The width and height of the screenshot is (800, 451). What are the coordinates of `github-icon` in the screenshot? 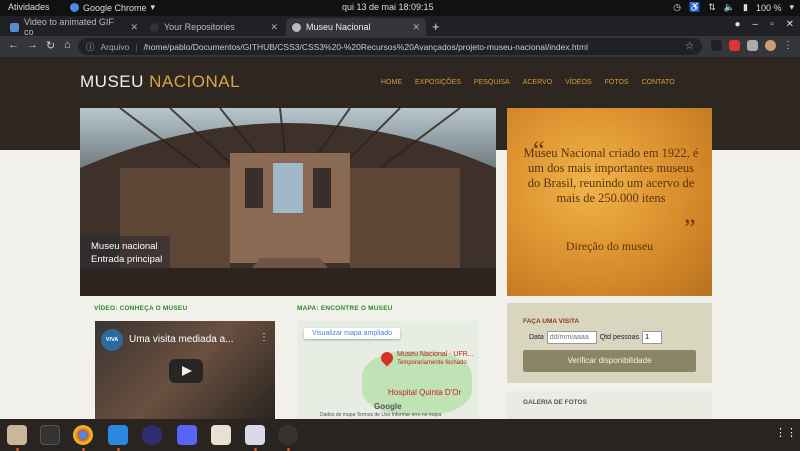 It's located at (154, 27).